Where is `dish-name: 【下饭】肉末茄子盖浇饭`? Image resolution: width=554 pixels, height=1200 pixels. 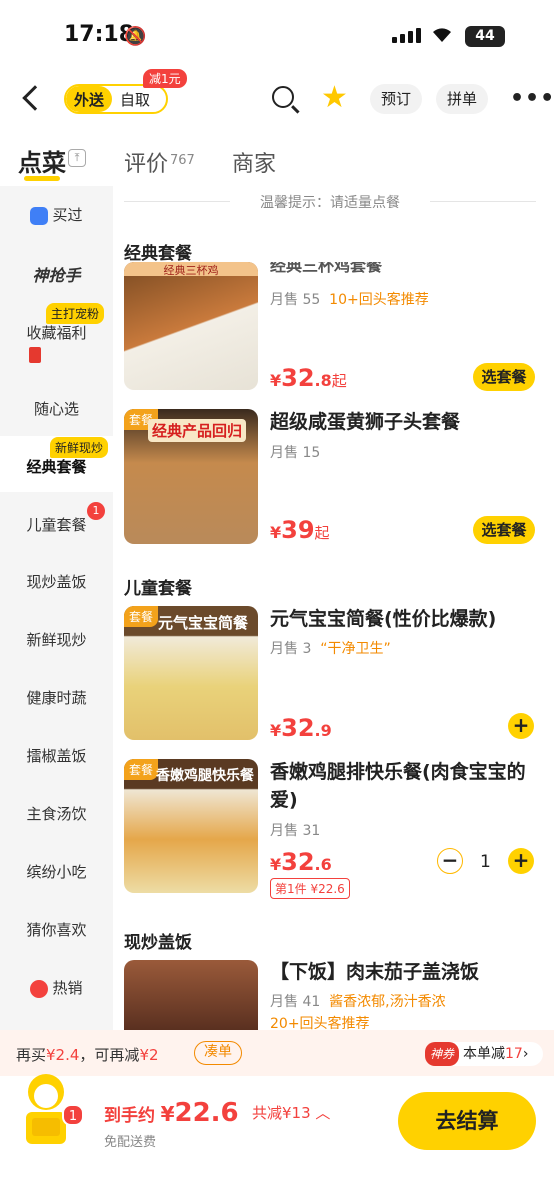 dish-name: 【下饭】肉末茄子盖浇饭 is located at coordinates (375, 972).